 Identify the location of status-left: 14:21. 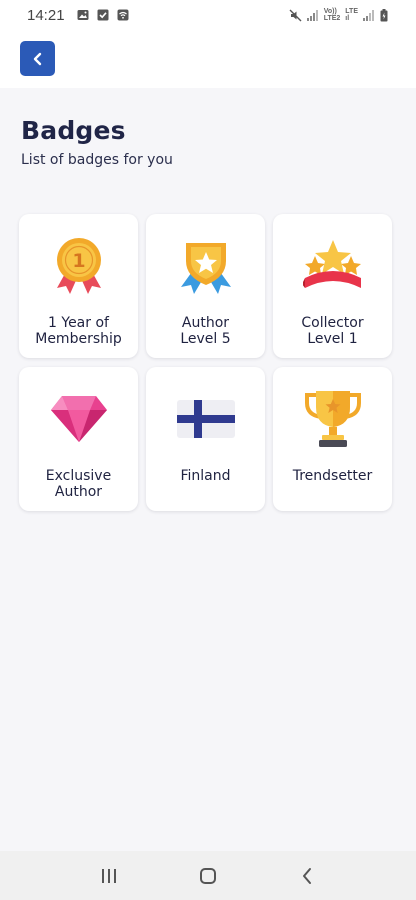
(78, 15).